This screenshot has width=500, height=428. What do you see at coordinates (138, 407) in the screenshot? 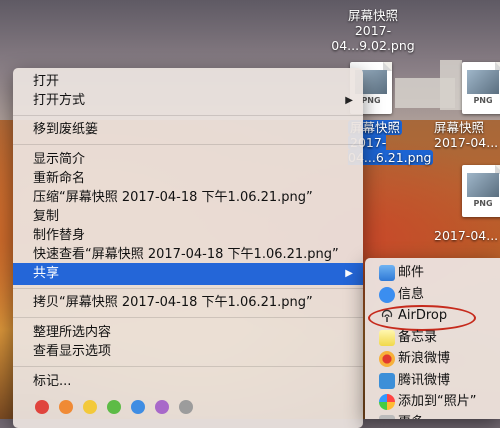
I see `tag-blue` at bounding box center [138, 407].